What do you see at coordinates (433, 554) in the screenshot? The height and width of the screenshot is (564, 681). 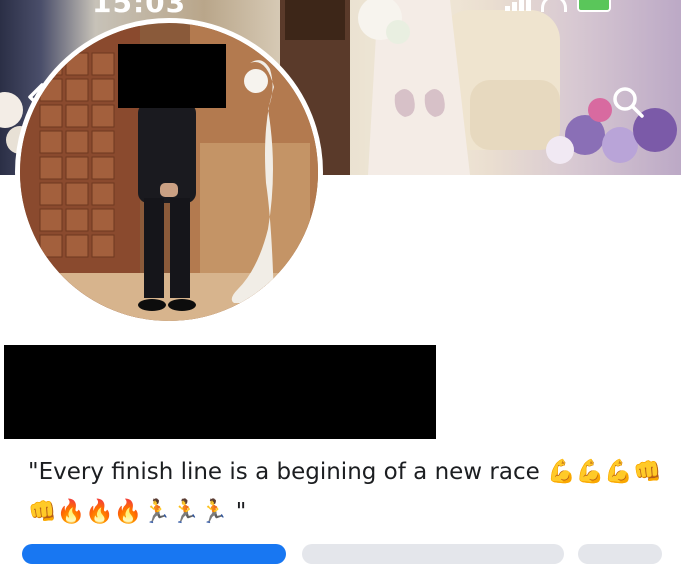 I see `secondary-action-button` at bounding box center [433, 554].